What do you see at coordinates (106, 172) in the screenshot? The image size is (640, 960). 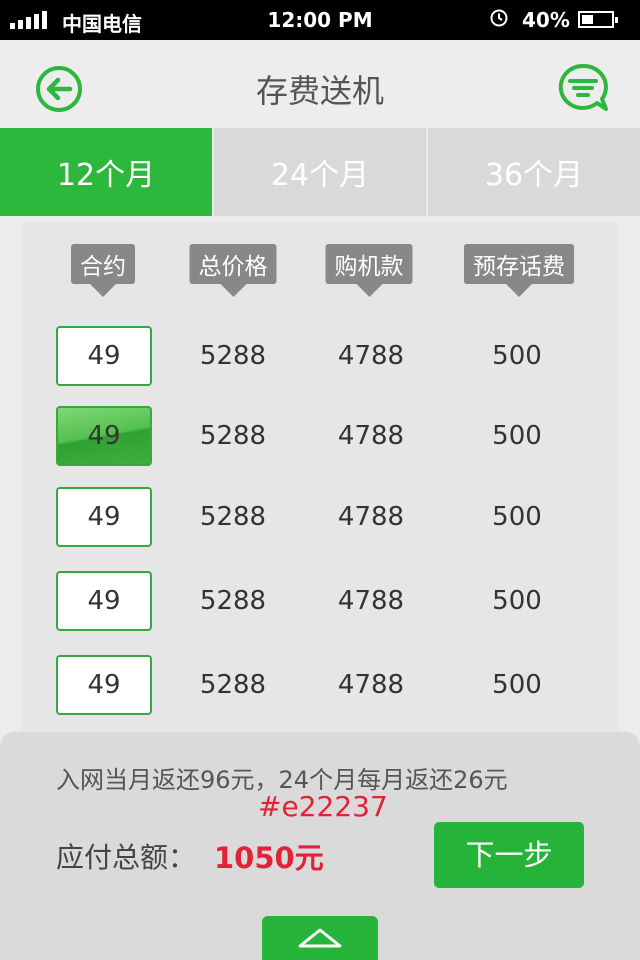 I see `tab-12-months: 12个月` at bounding box center [106, 172].